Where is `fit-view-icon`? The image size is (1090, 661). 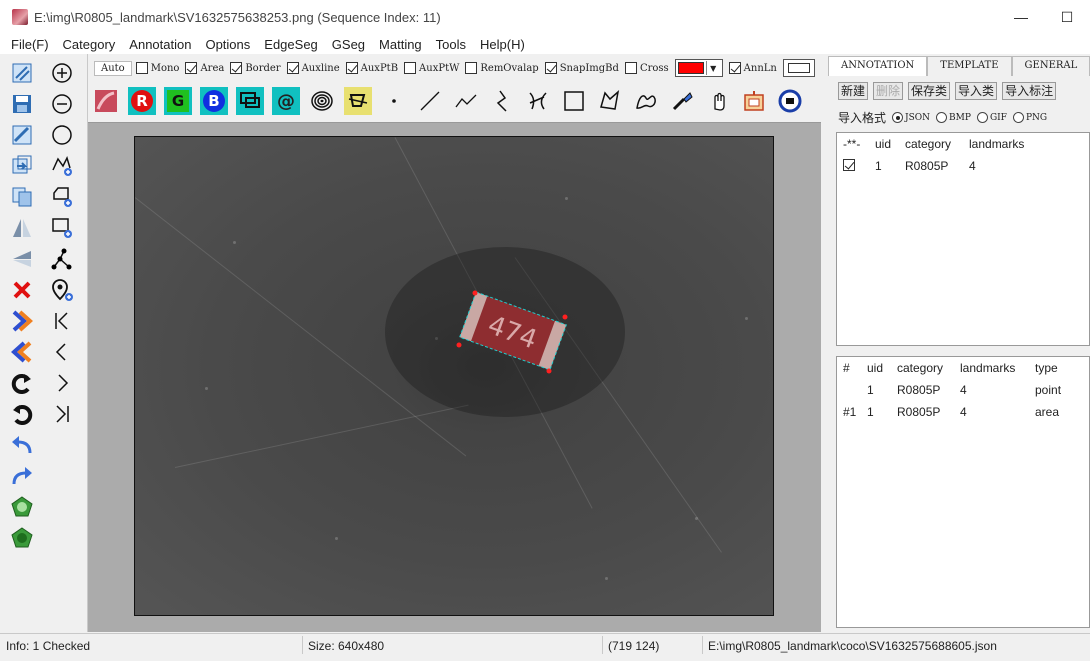 fit-view-icon is located at coordinates (62, 135).